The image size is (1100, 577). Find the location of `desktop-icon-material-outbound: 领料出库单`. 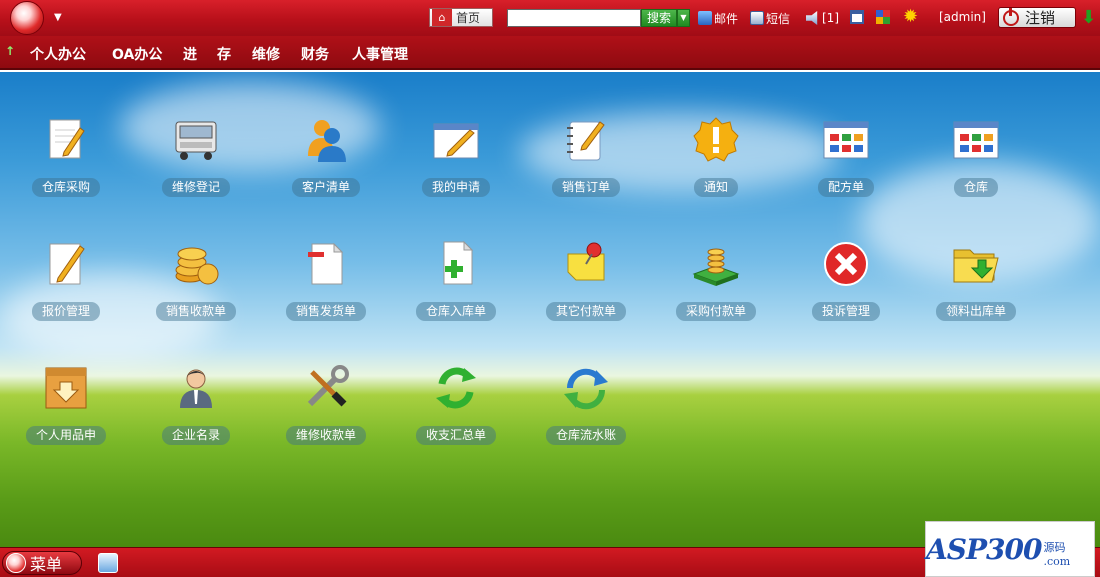

desktop-icon-material-outbound: 领料出库单 is located at coordinates (976, 285).